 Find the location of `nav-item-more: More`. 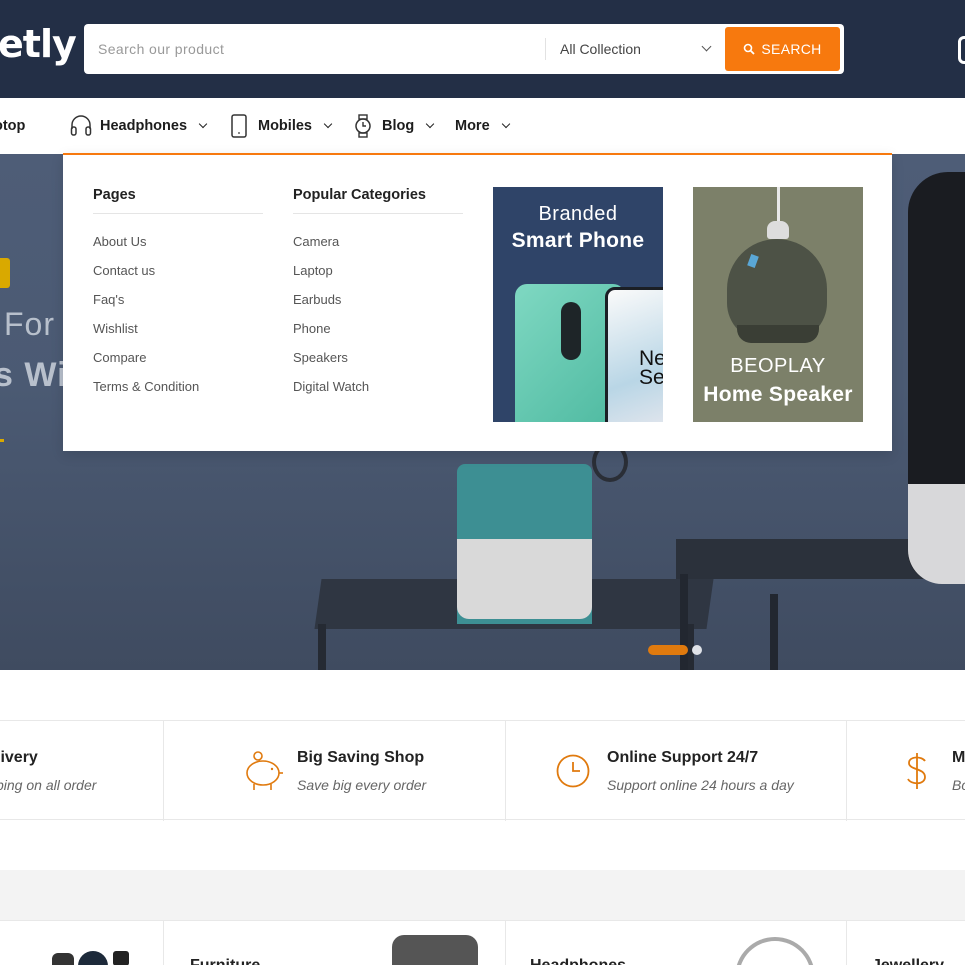

nav-item-more: More is located at coordinates (482, 126).